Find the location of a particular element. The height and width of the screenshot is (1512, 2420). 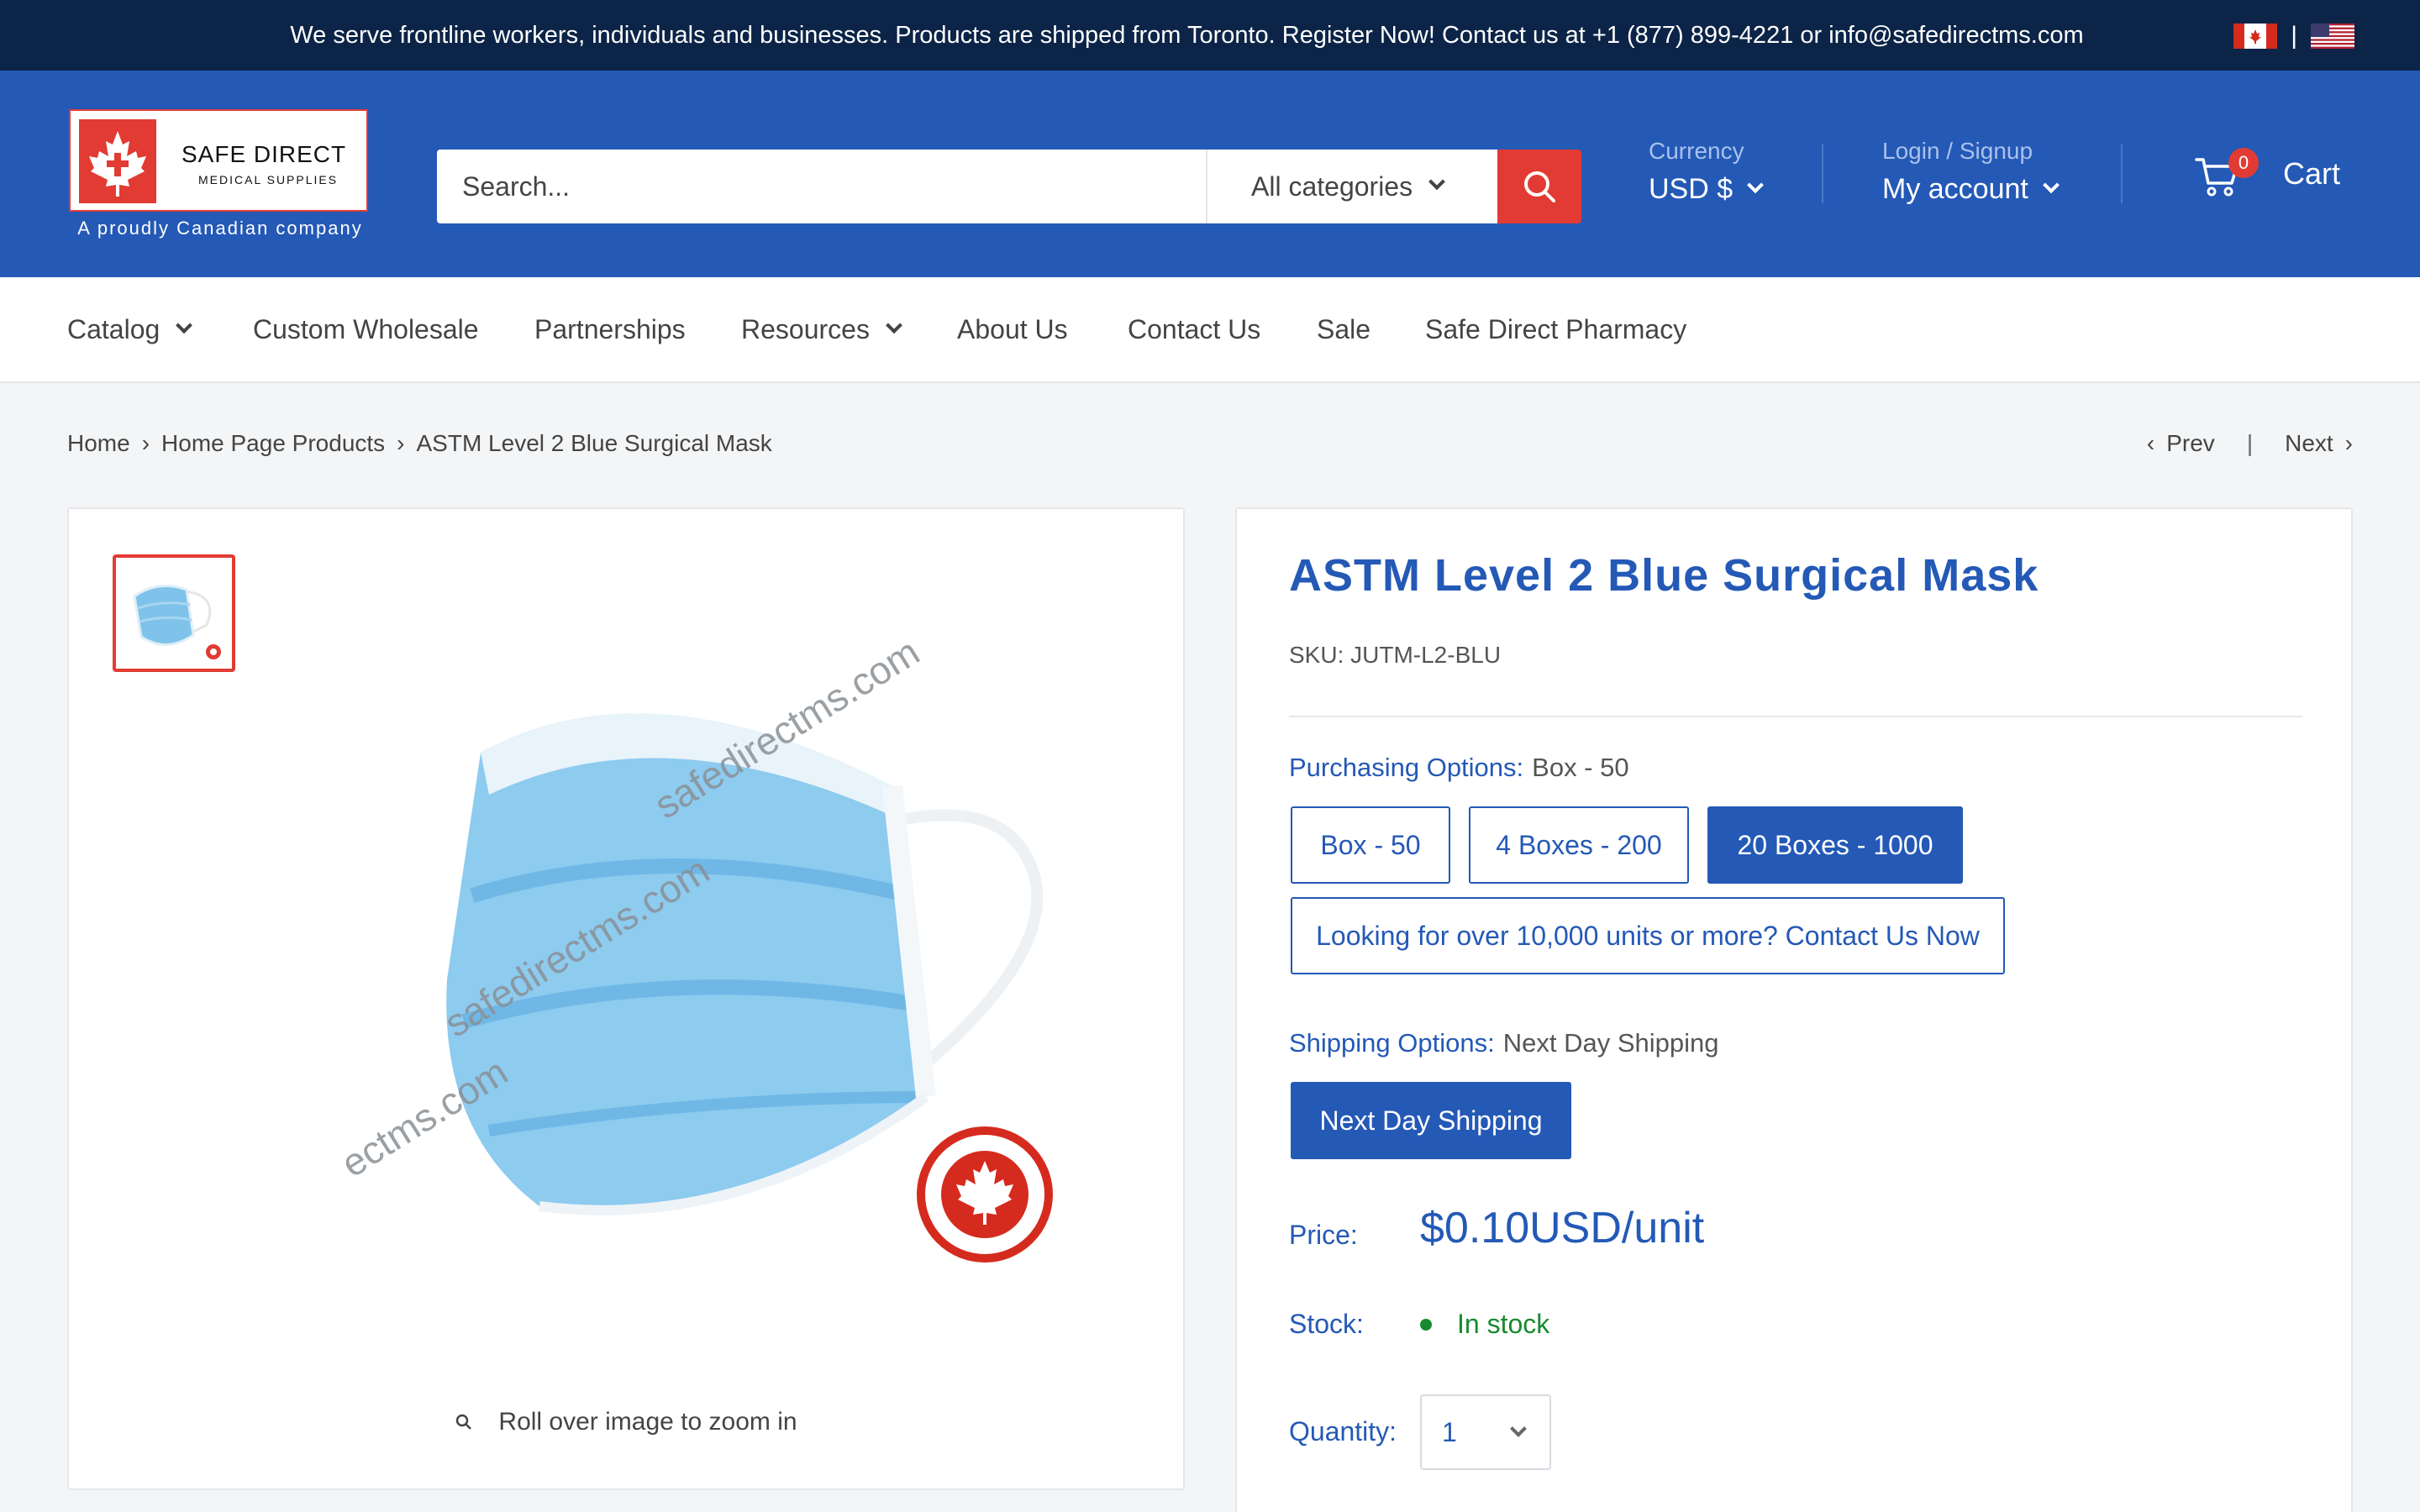

purchasing-options-label: Purchasing Options: is located at coordinates (1407, 767).